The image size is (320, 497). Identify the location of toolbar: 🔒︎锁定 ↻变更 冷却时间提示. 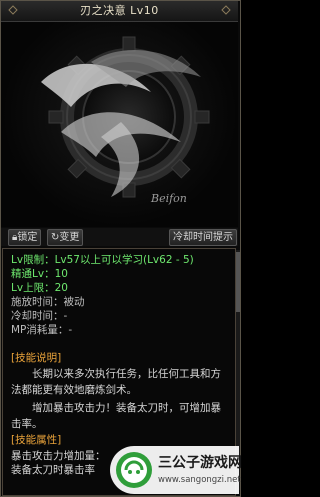
(119, 237).